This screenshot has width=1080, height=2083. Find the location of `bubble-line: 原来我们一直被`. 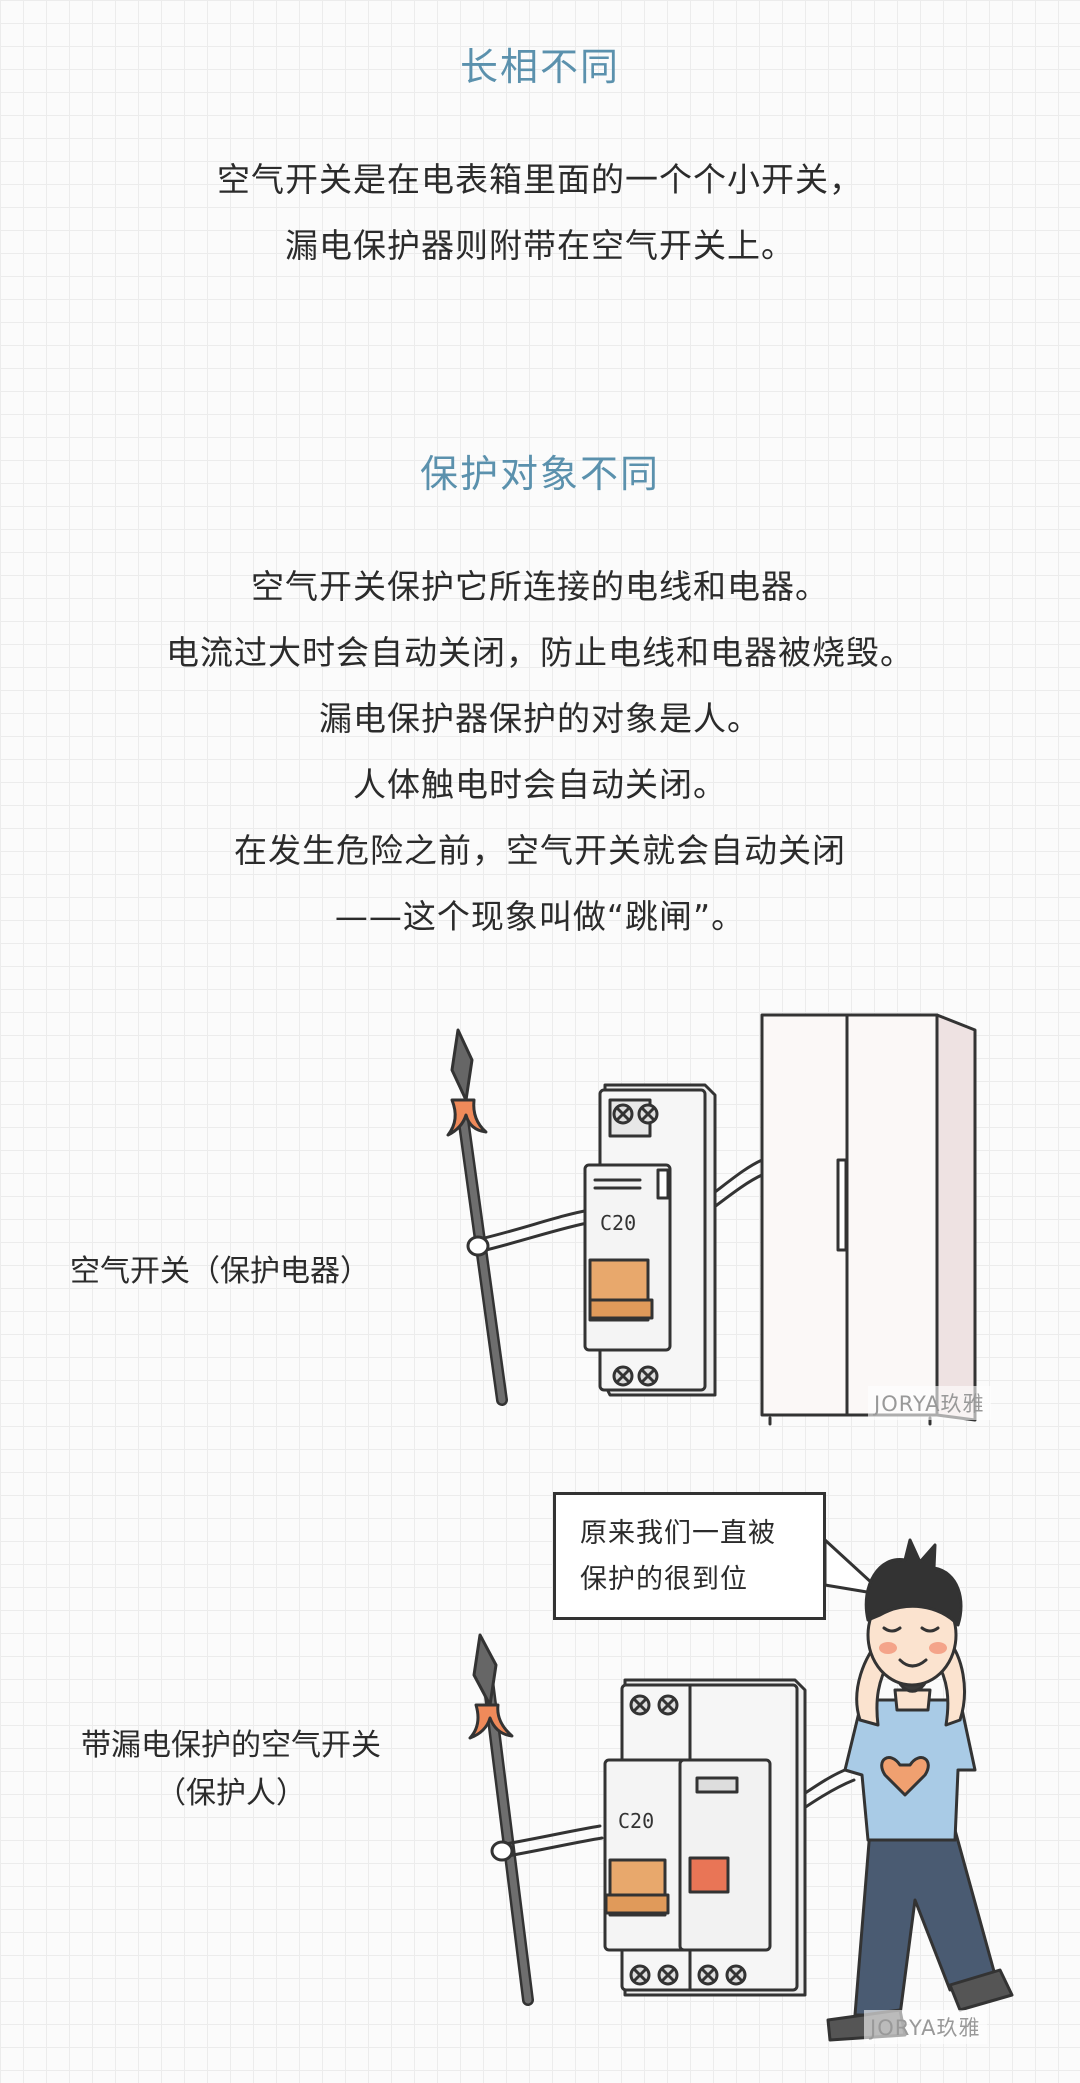

bubble-line: 原来我们一直被 is located at coordinates (678, 1533).